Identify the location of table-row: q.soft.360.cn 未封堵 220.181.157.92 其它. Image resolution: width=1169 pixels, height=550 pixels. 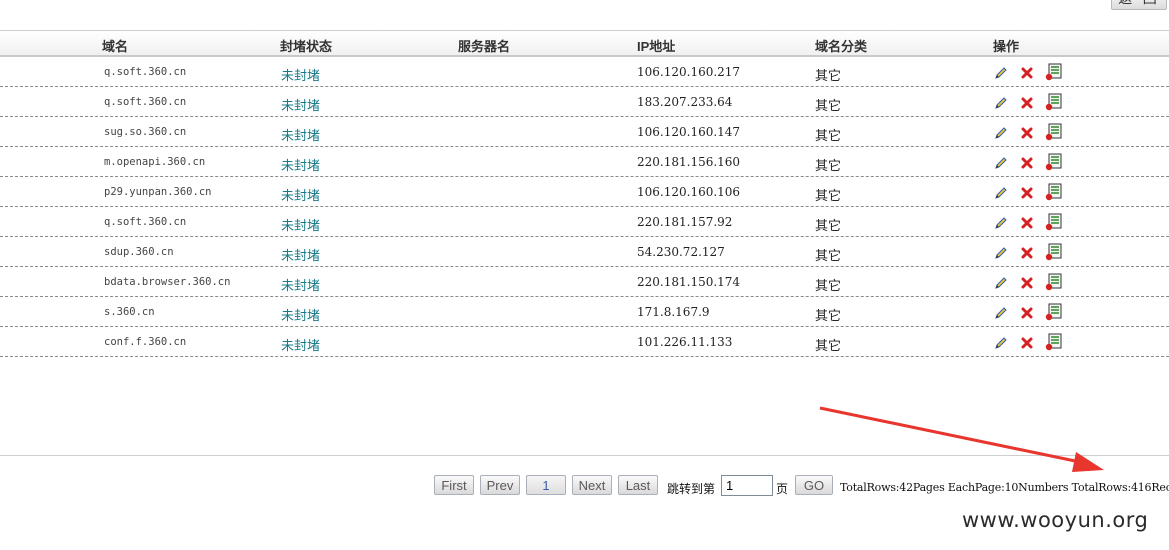
(584, 222).